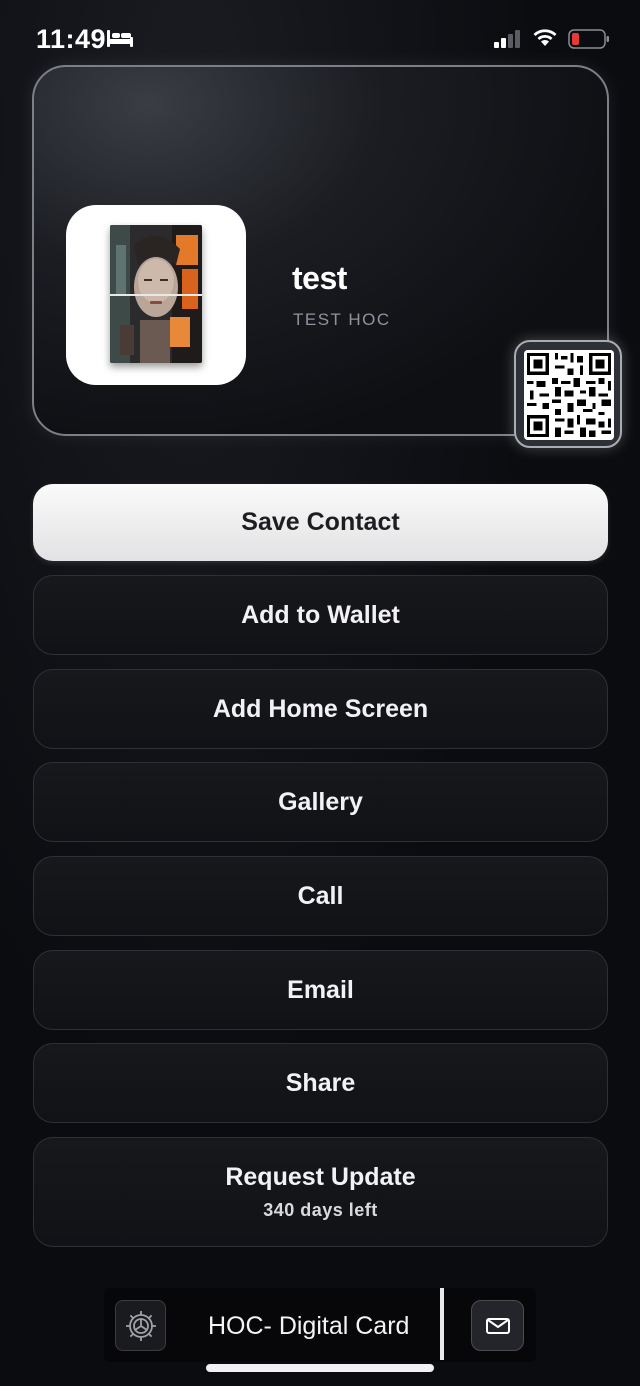  I want to click on email-label: Email, so click(320, 989).